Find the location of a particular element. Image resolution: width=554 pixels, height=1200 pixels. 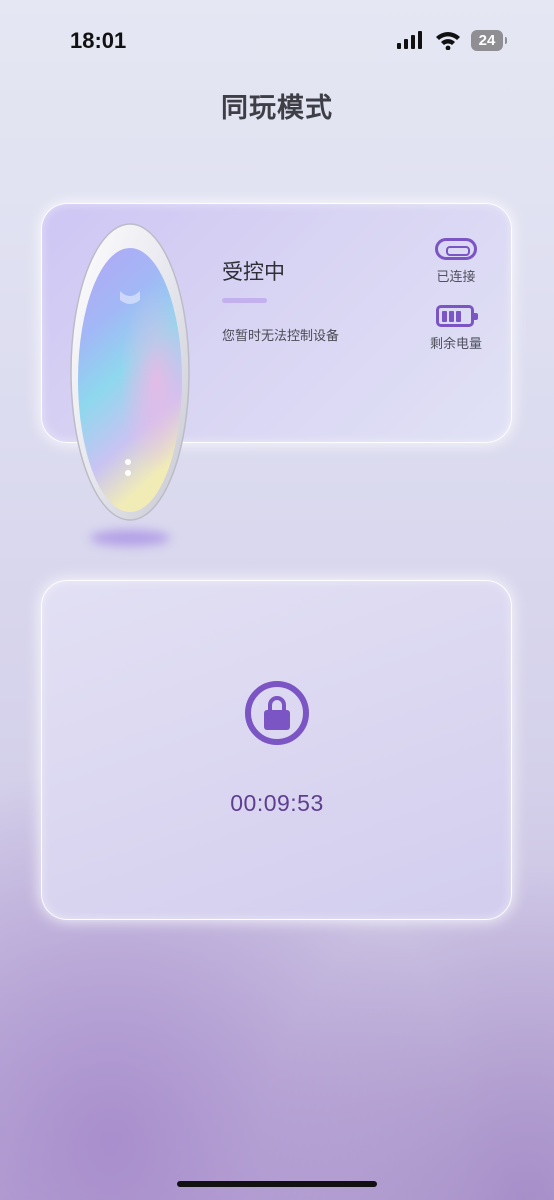

battery-remaining-label: 剩余电量 is located at coordinates (455, 344).